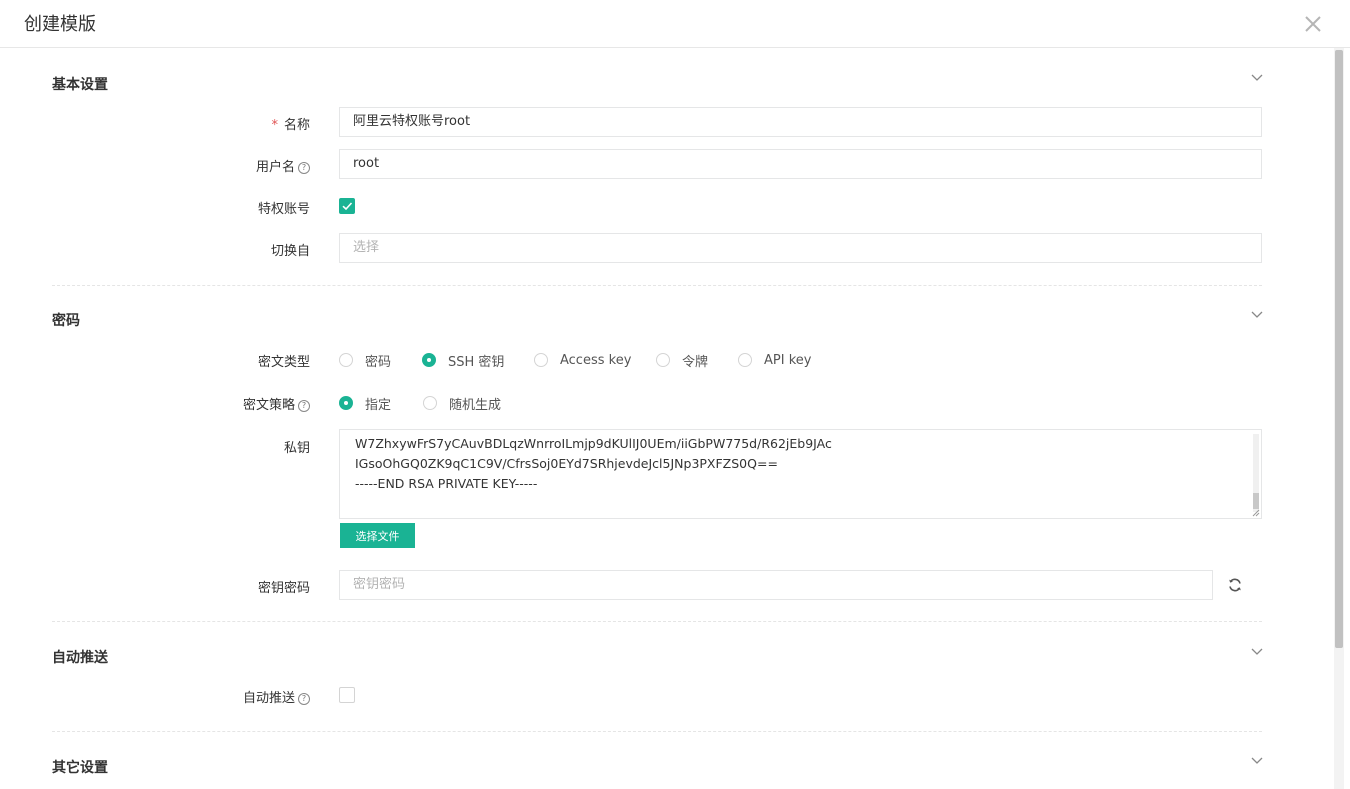 This screenshot has width=1350, height=789. What do you see at coordinates (462, 403) in the screenshot?
I see `secret-strategy-option-random: 随机生成` at bounding box center [462, 403].